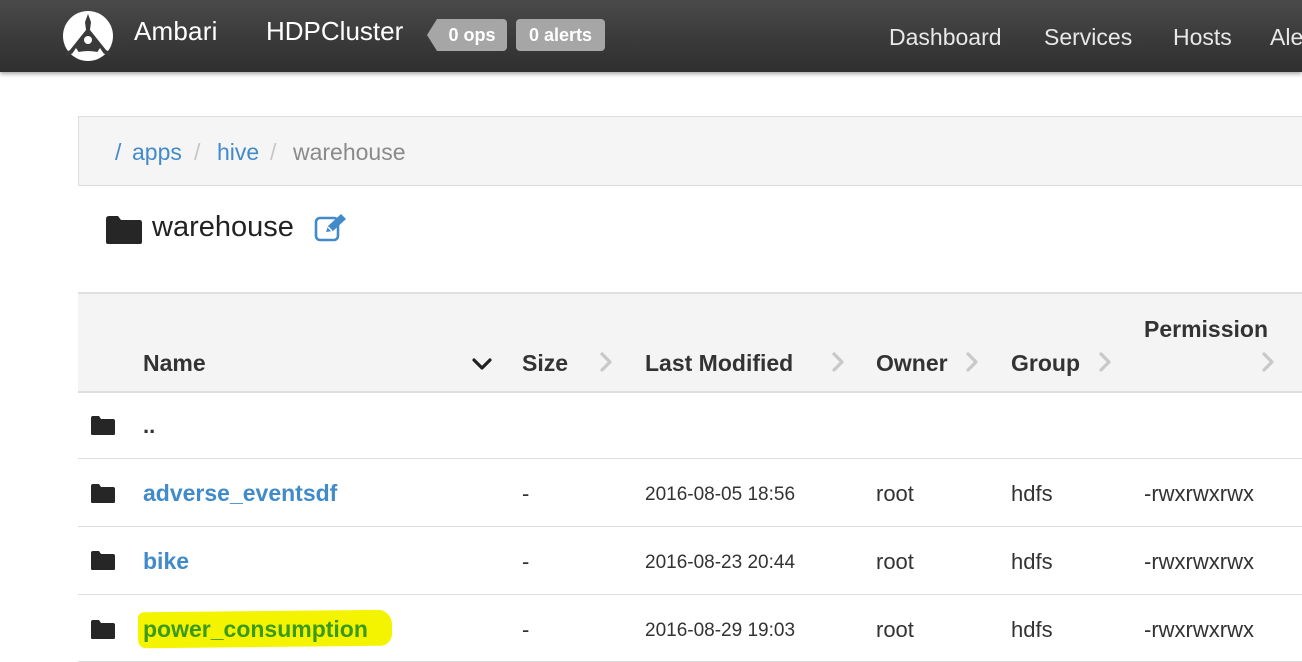 The height and width of the screenshot is (662, 1302). Describe the element at coordinates (176, 31) in the screenshot. I see `brand-name: Ambari` at that location.